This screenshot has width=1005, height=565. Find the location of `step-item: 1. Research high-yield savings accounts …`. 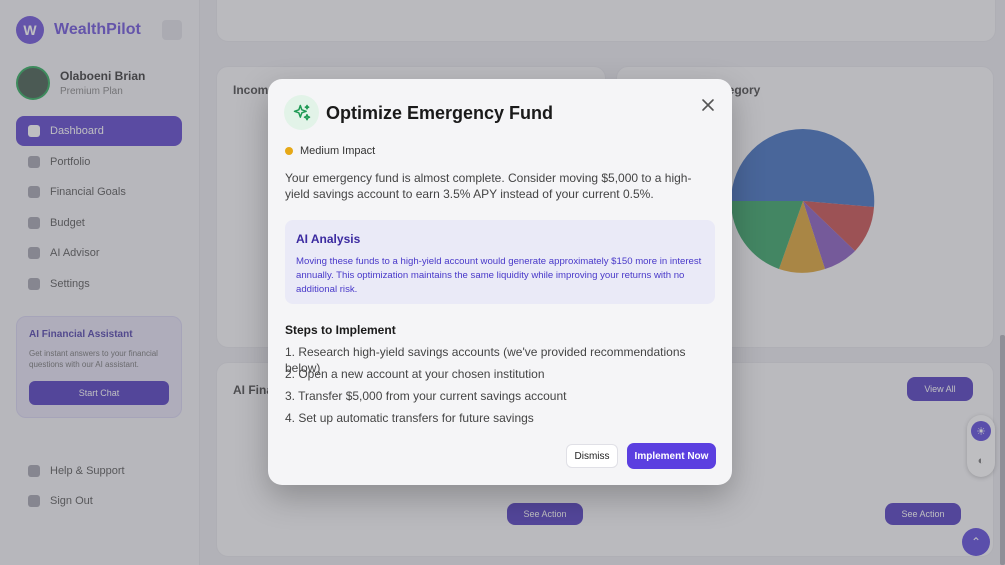

step-item: 1. Research high-yield savings accounts … is located at coordinates (485, 360).